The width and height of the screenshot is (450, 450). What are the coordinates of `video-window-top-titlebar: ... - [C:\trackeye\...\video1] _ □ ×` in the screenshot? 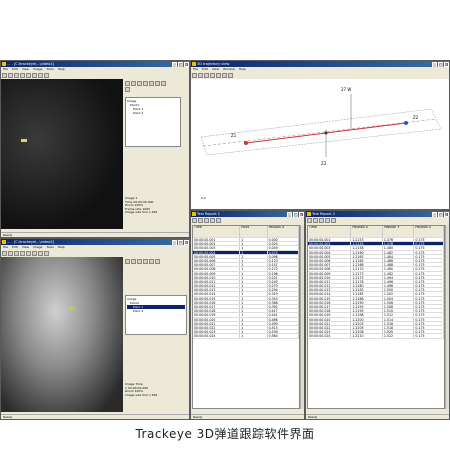 It's located at (95, 64).